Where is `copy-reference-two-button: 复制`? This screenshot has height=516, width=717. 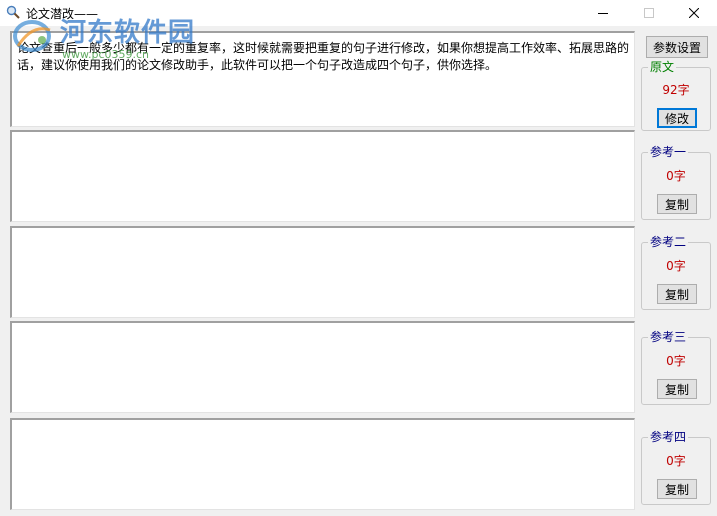 copy-reference-two-button: 复制 is located at coordinates (677, 294).